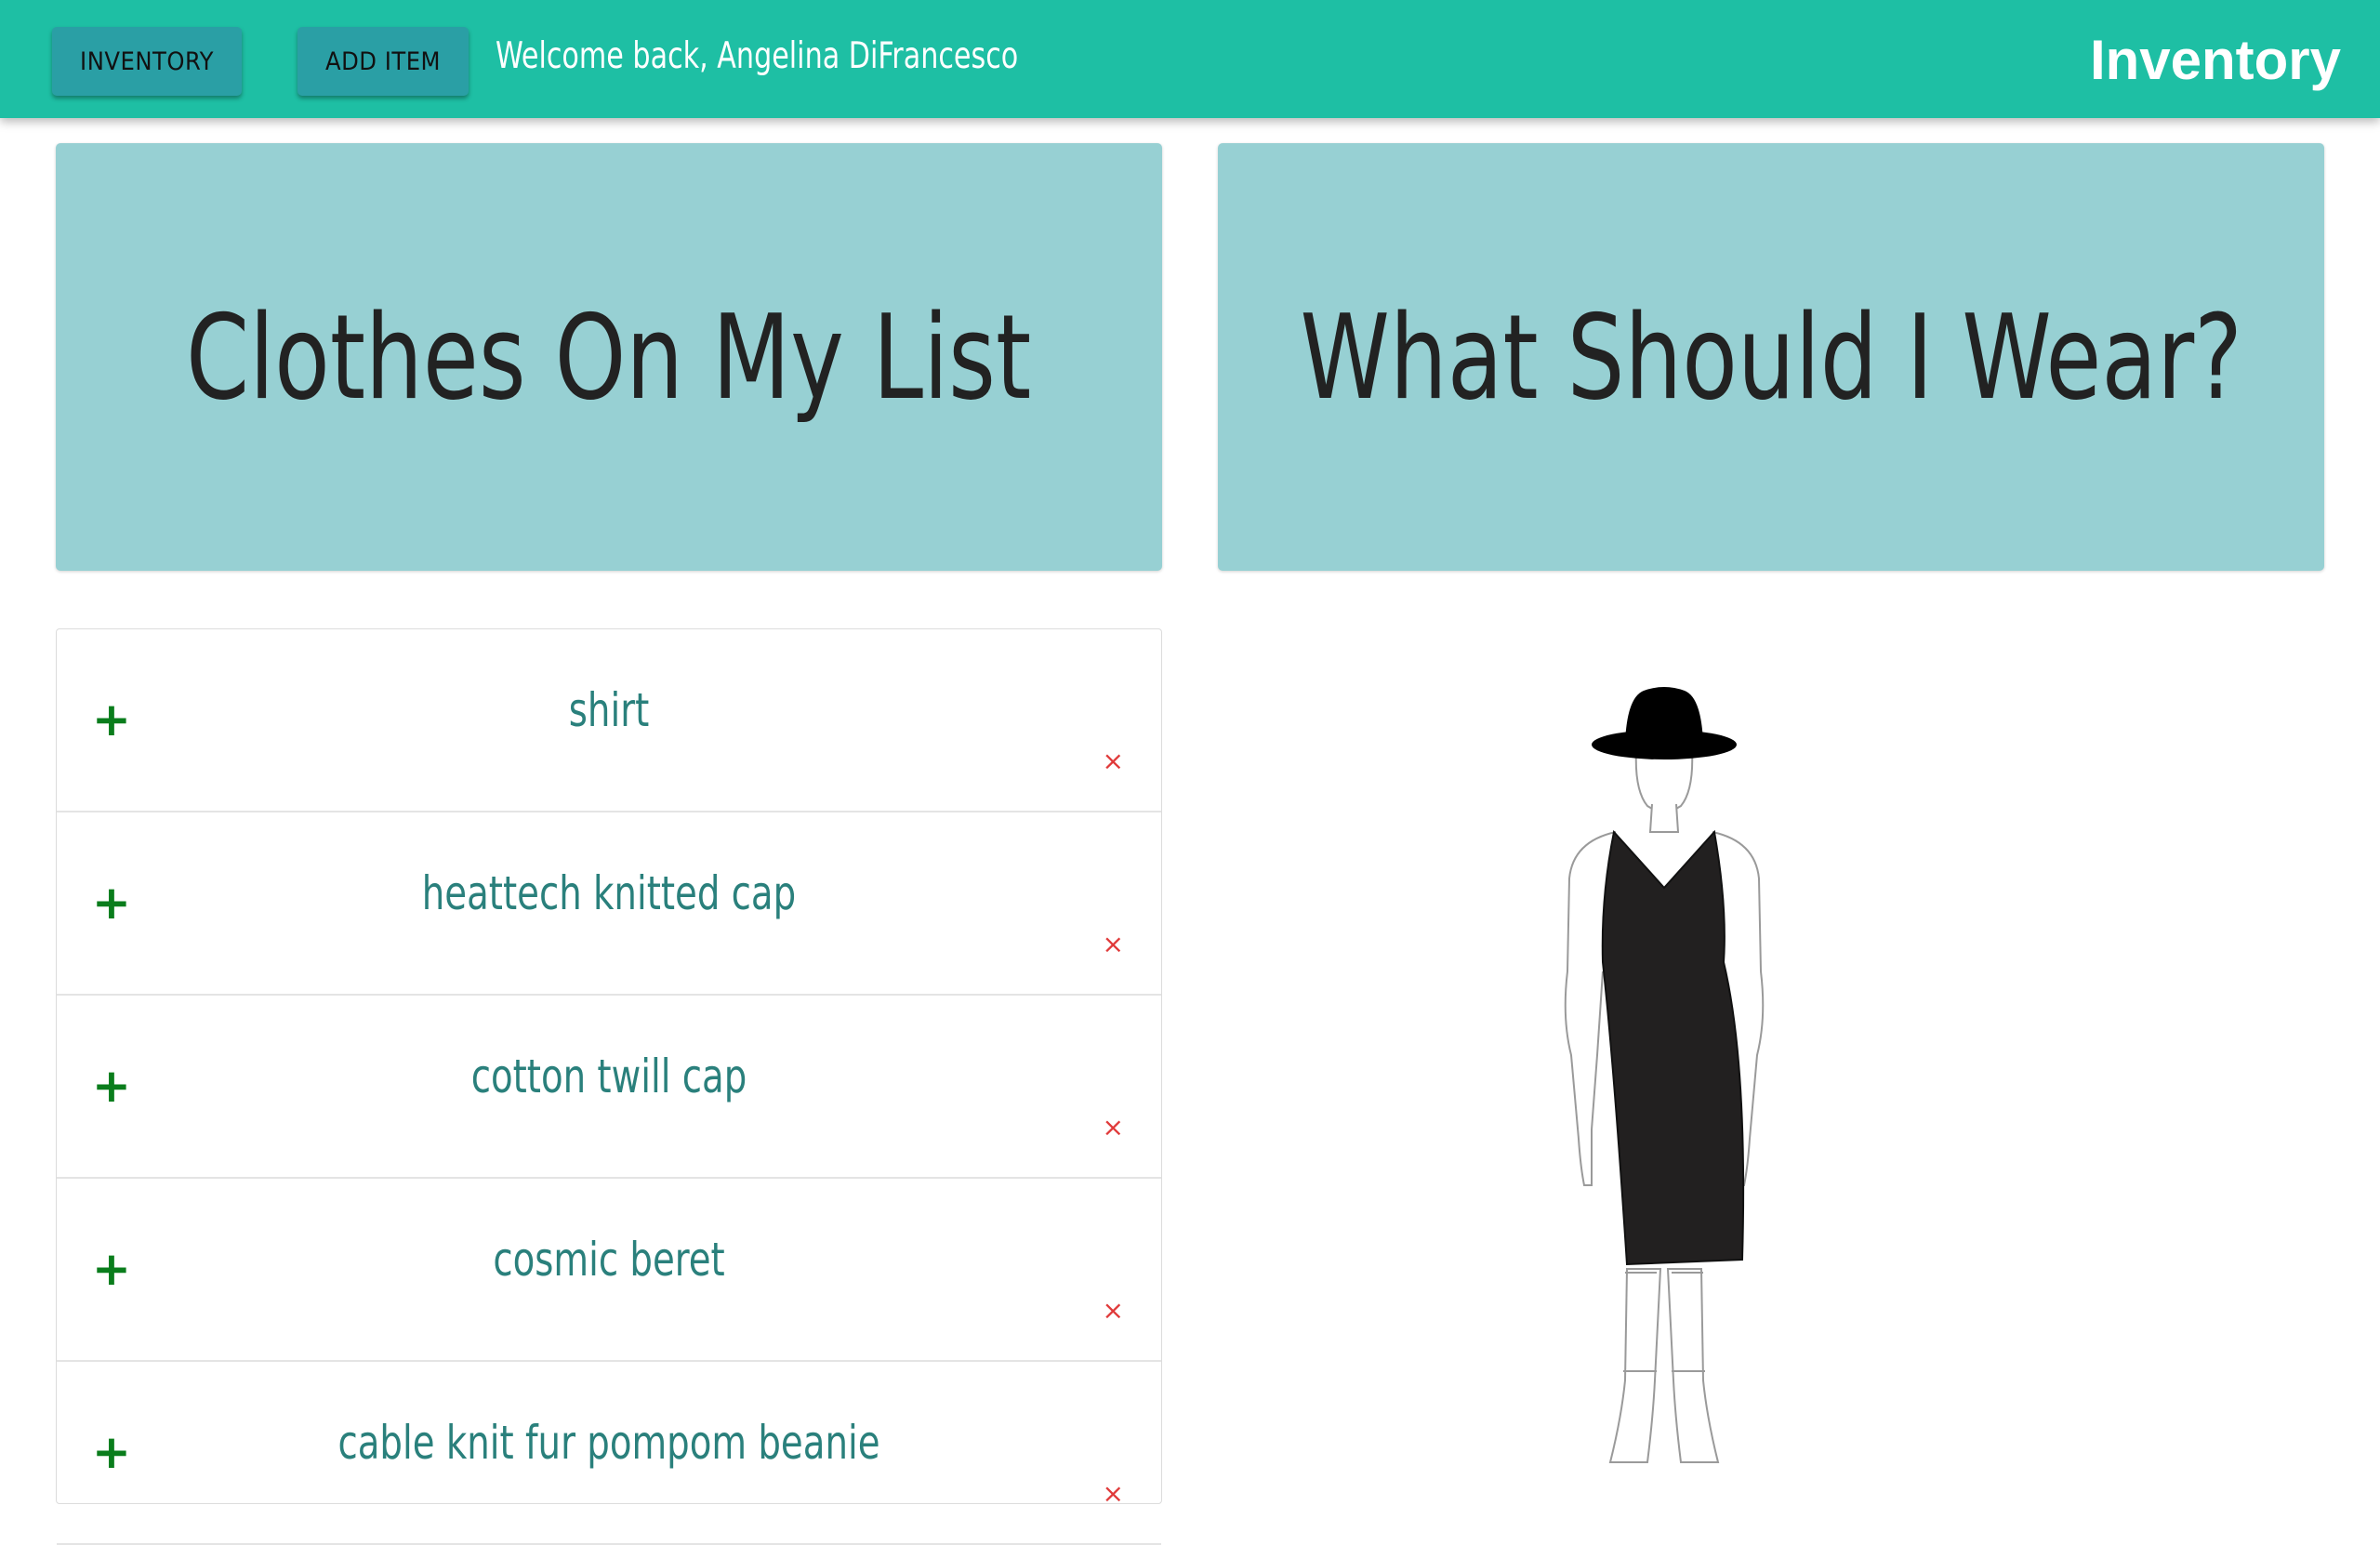 The height and width of the screenshot is (1545, 2380). Describe the element at coordinates (608, 1076) in the screenshot. I see `item-name: cotton twill cap` at that location.